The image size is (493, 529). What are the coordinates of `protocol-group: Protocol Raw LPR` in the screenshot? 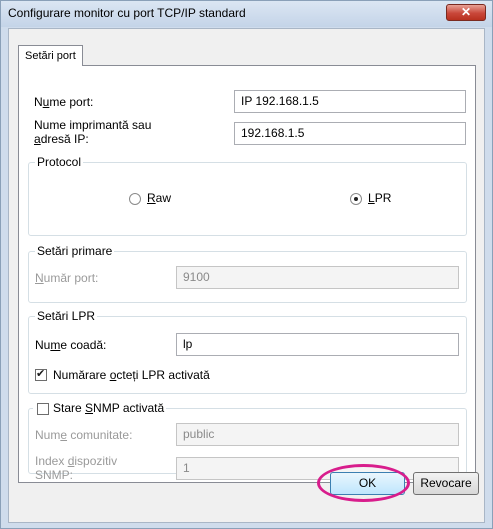 It's located at (247, 195).